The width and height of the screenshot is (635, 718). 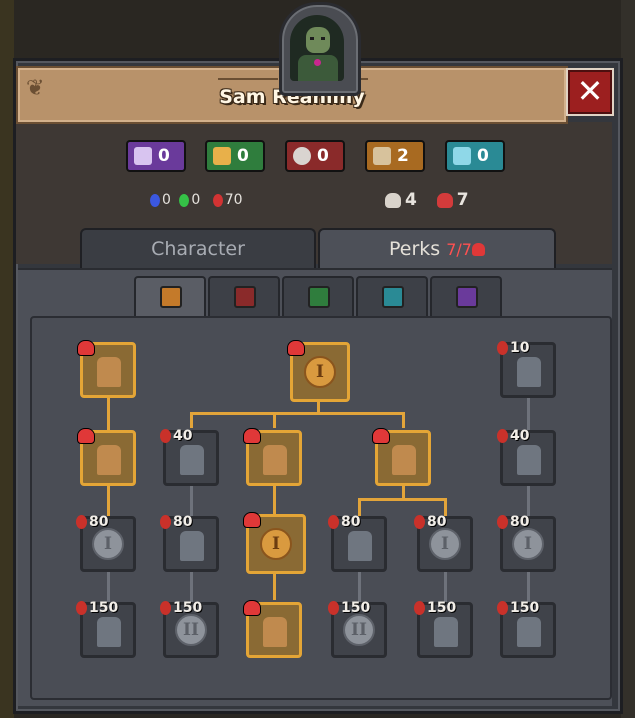 I want to click on tab-character-label: Character, so click(x=198, y=249).